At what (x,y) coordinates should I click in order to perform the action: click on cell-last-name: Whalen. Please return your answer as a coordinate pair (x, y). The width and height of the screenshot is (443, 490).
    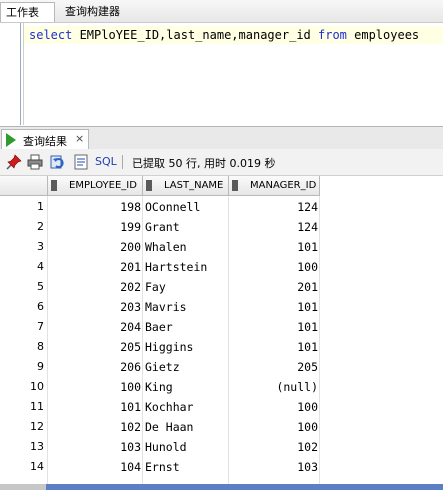
    Looking at the image, I should click on (166, 247).